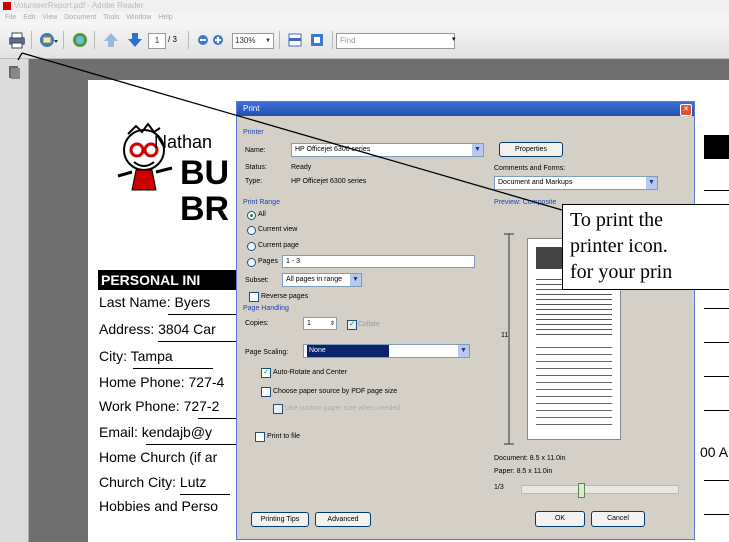 Image resolution: width=729 pixels, height=542 pixels. Describe the element at coordinates (156, 432) in the screenshot. I see `field-email: Email: kendajb@y` at that location.